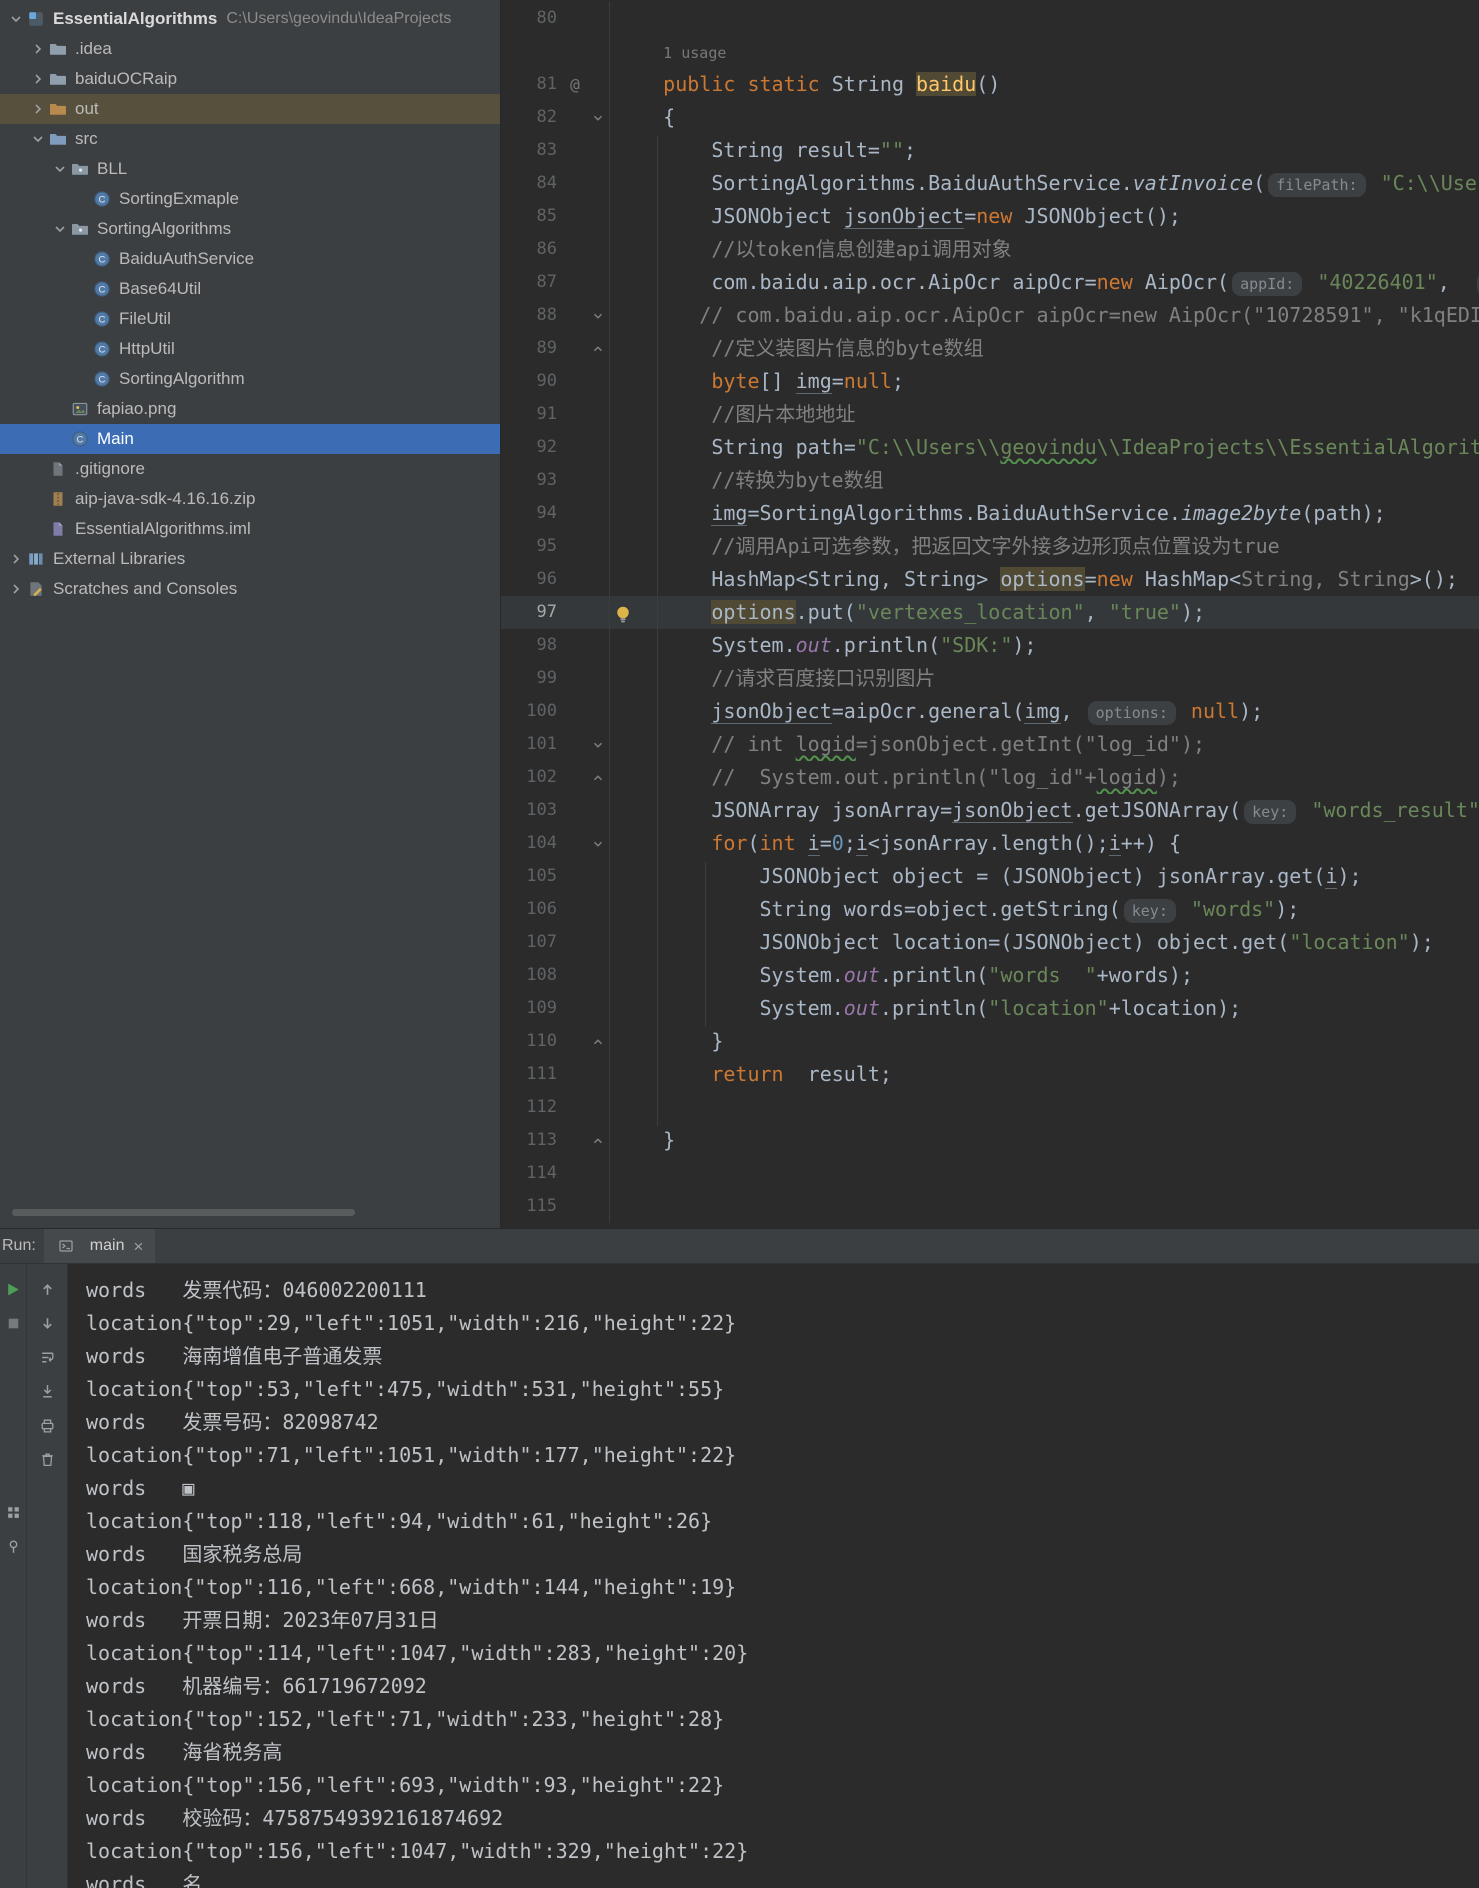  What do you see at coordinates (99, 1246) in the screenshot?
I see `tab-main: main ×` at bounding box center [99, 1246].